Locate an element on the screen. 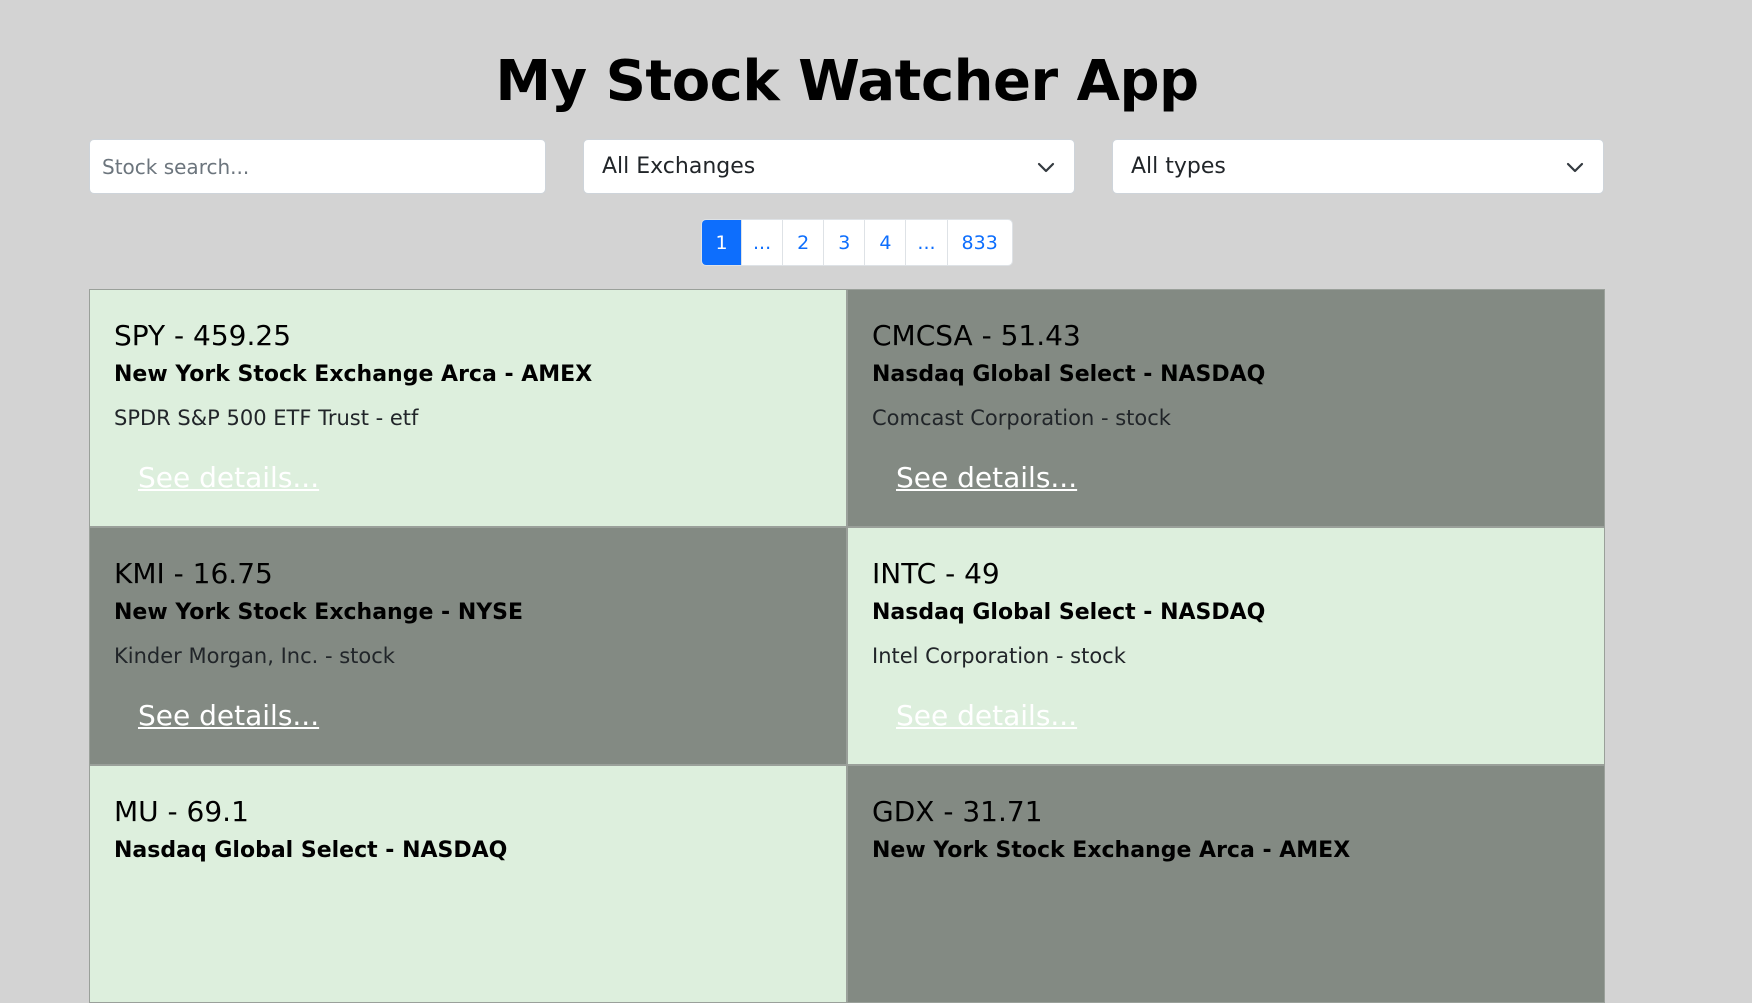  stock-title: KMI - 16.75 is located at coordinates (193, 573).